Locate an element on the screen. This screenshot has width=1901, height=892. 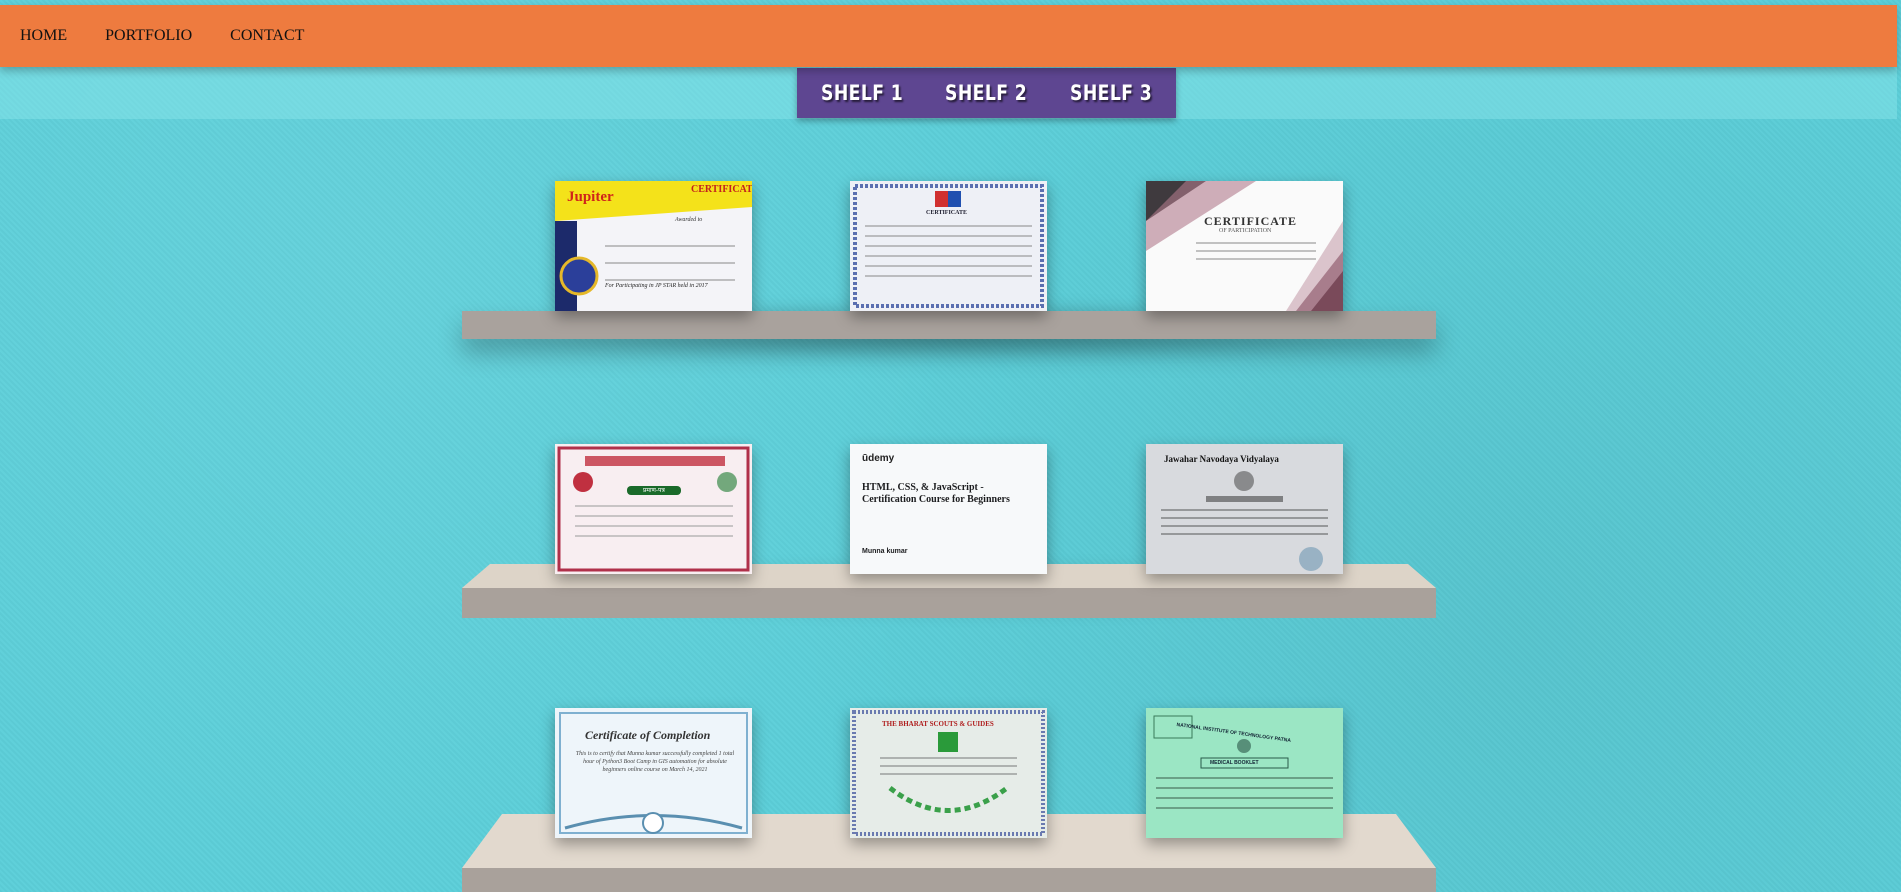
science-title: CERTIFICATE is located at coordinates (947, 213).